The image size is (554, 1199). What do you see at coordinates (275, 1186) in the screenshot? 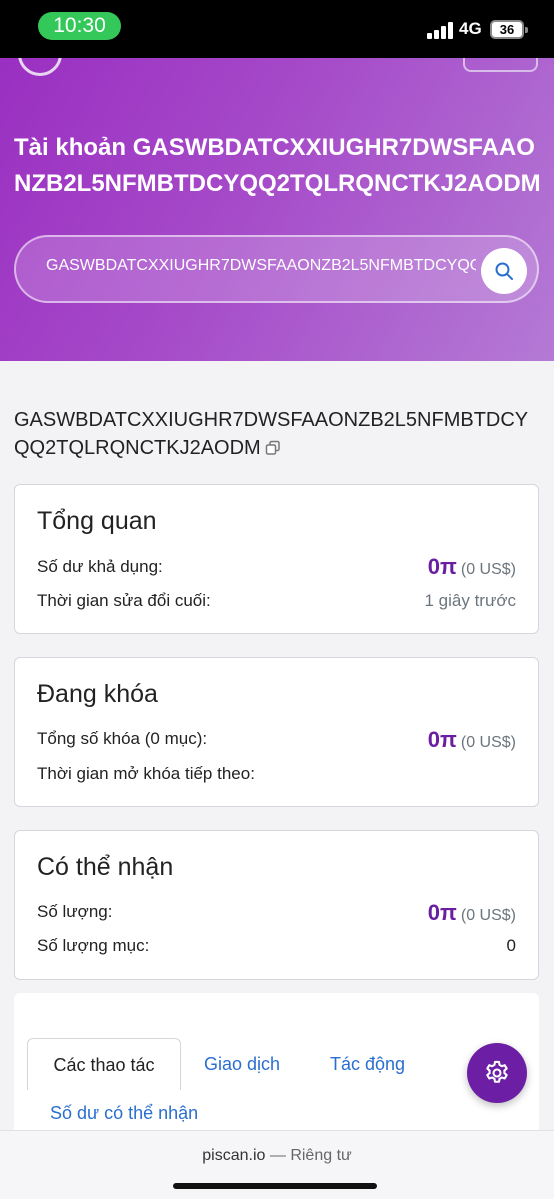
I see `home-indicator` at bounding box center [275, 1186].